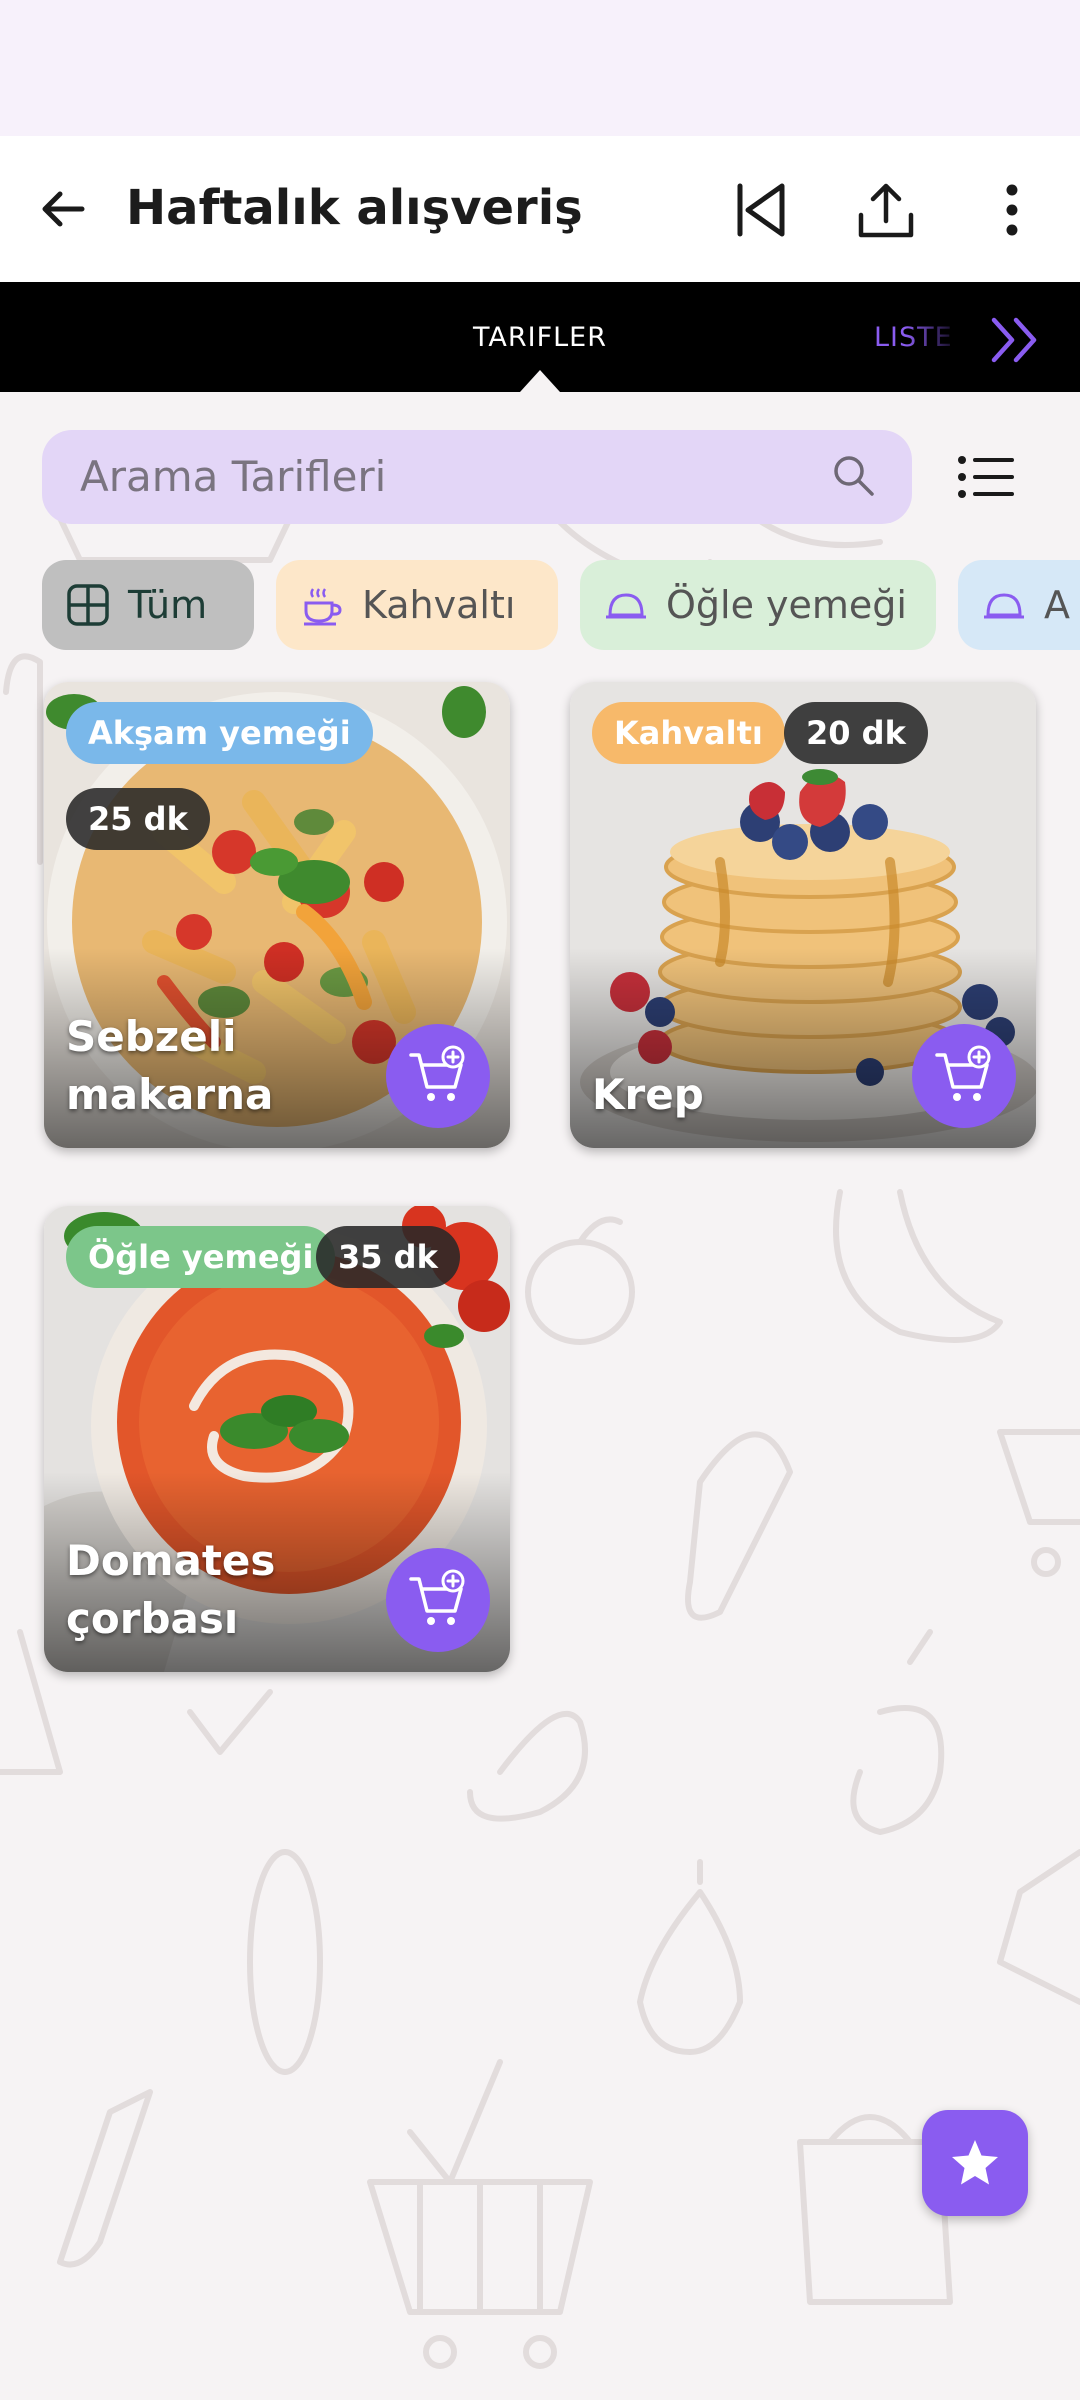 The image size is (1080, 2400). I want to click on filter-chip-label: Kahvaltı, so click(439, 605).